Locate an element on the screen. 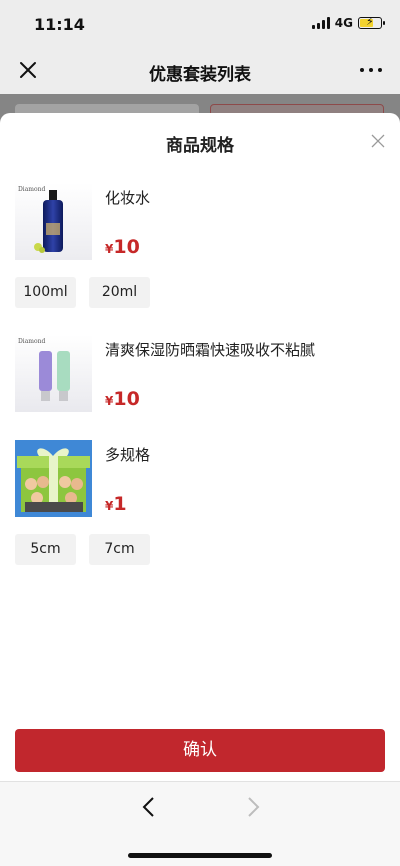 This screenshot has width=400, height=866. network-label: 4G is located at coordinates (343, 23).